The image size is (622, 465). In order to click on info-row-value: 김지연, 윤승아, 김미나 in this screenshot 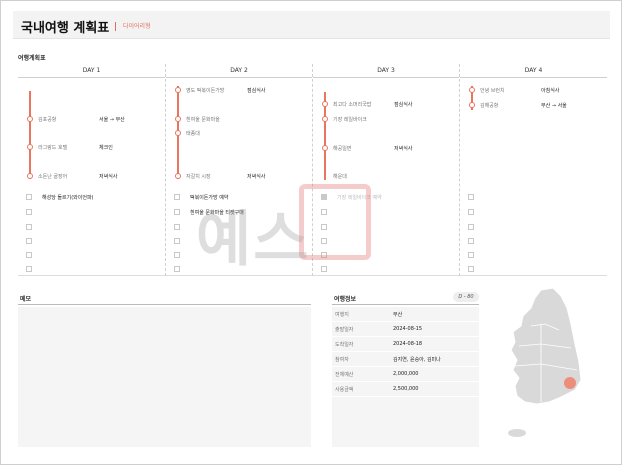, I will do `click(417, 360)`.